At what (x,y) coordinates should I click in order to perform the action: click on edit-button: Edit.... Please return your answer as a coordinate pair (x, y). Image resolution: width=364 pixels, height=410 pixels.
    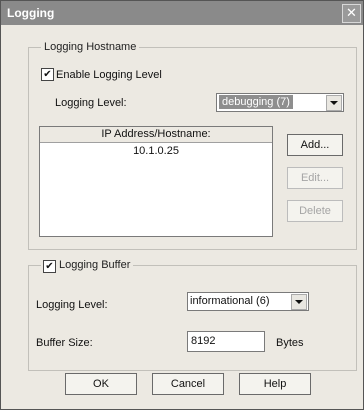
    Looking at the image, I should click on (315, 178).